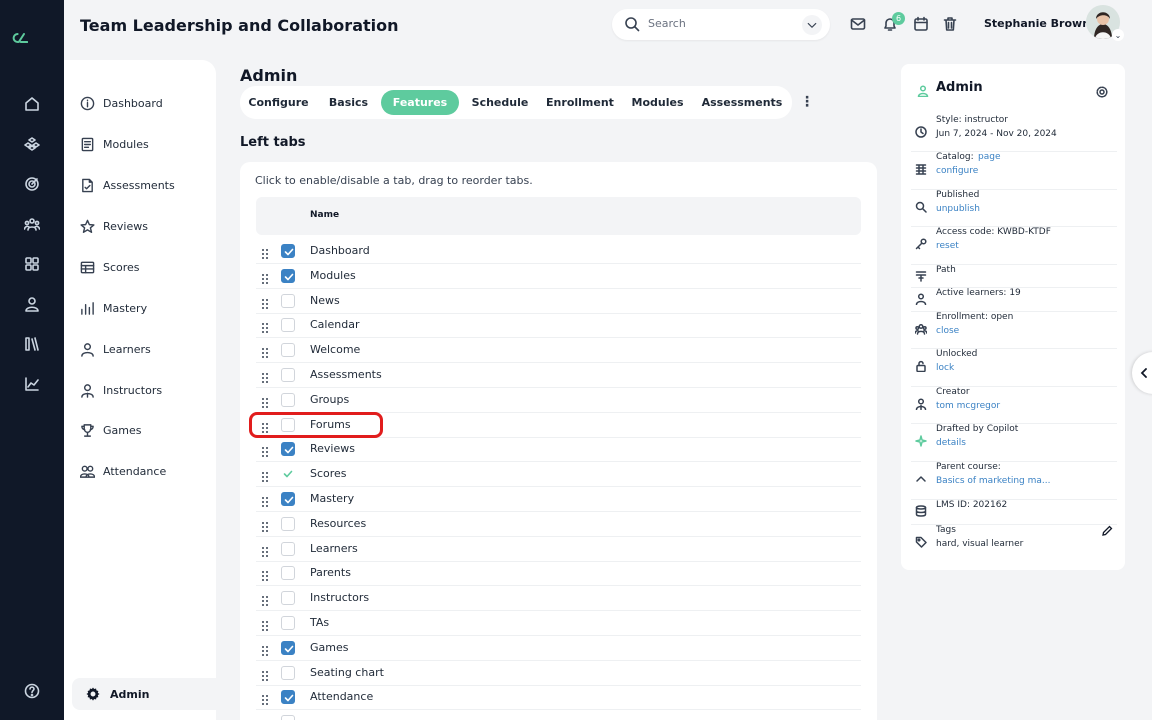 The height and width of the screenshot is (720, 1152). I want to click on sidebar-item-admin: Admin, so click(144, 694).